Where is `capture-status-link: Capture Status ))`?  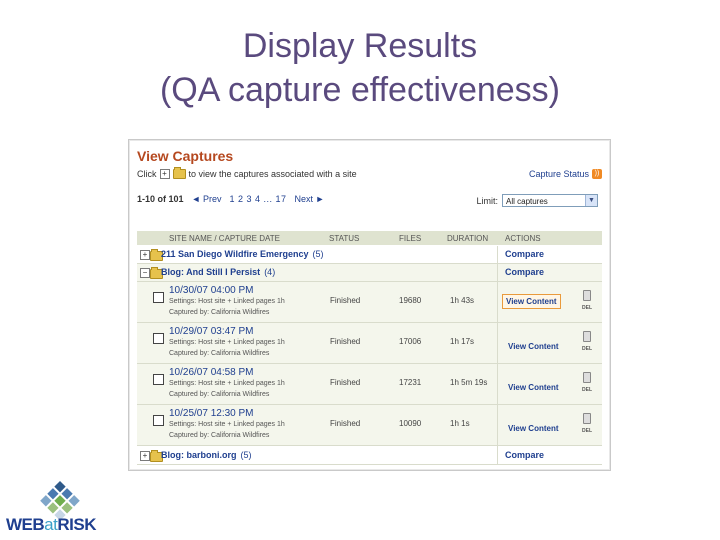 capture-status-link: Capture Status )) is located at coordinates (565, 174).